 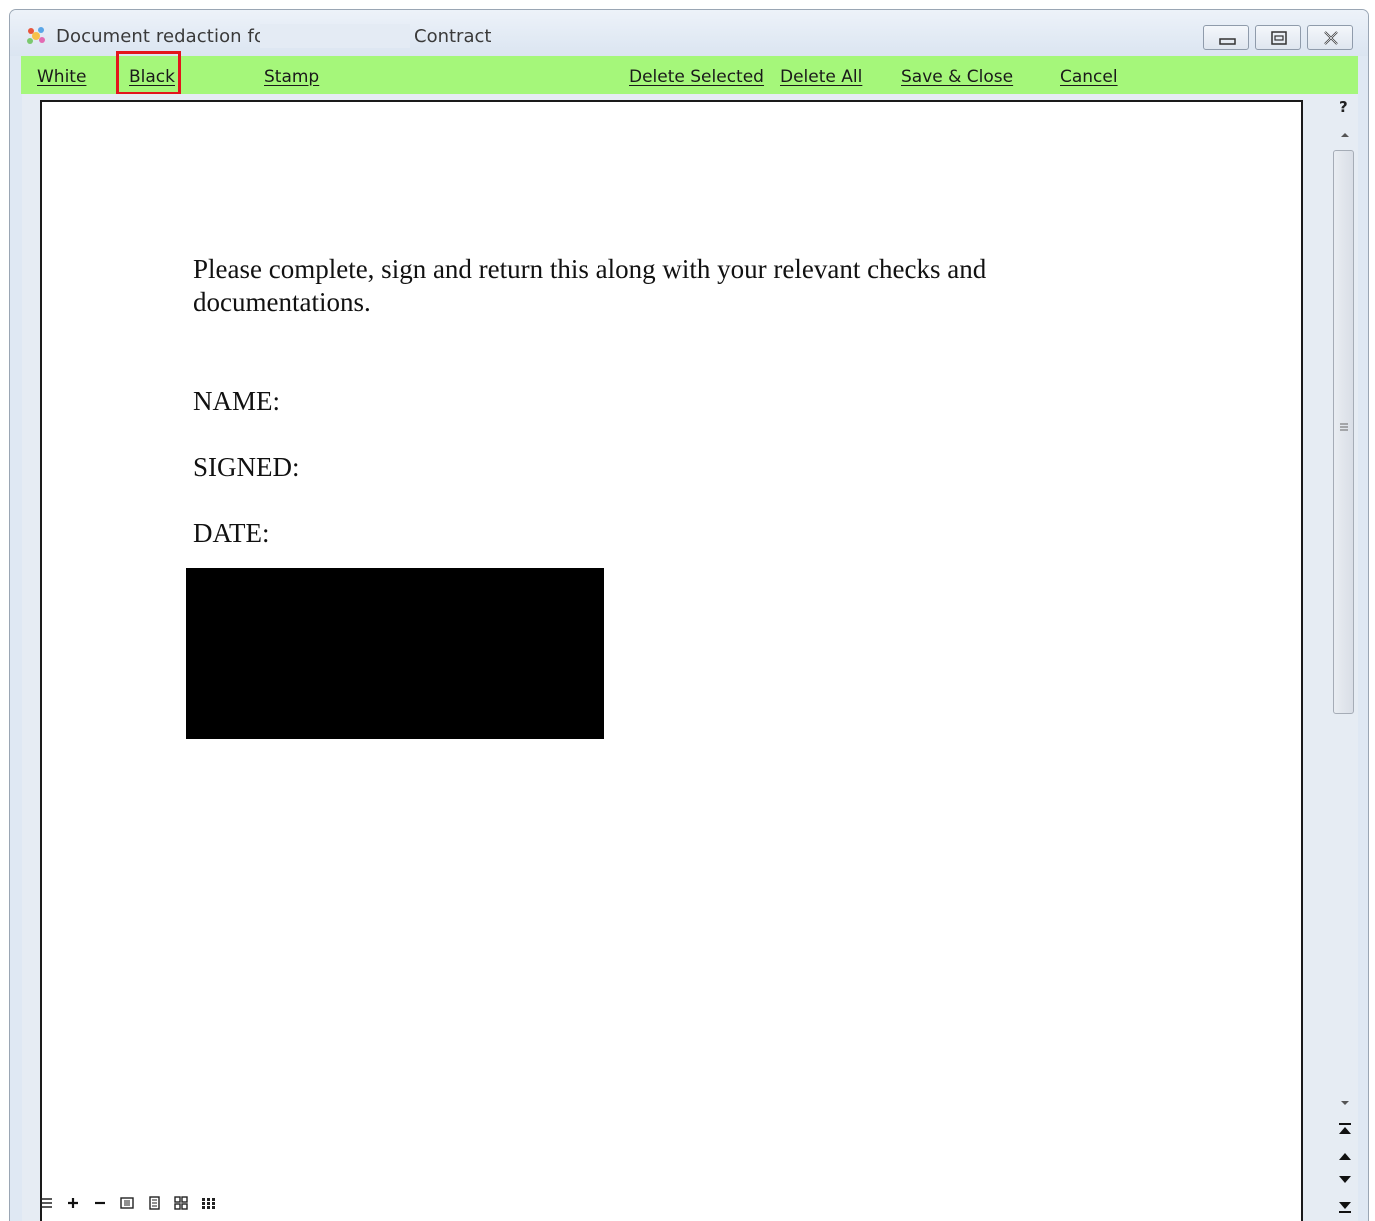 What do you see at coordinates (1345, 1129) in the screenshot?
I see `first-page-icon` at bounding box center [1345, 1129].